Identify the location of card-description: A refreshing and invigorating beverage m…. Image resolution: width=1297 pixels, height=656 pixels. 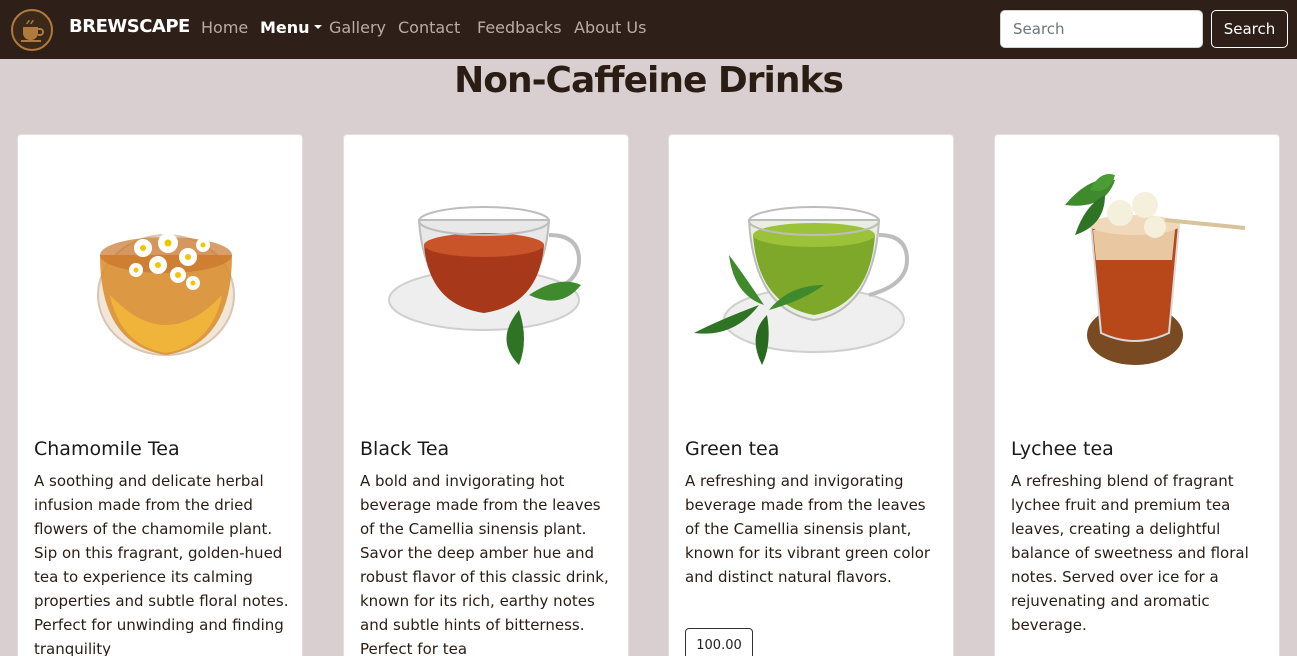
(808, 529).